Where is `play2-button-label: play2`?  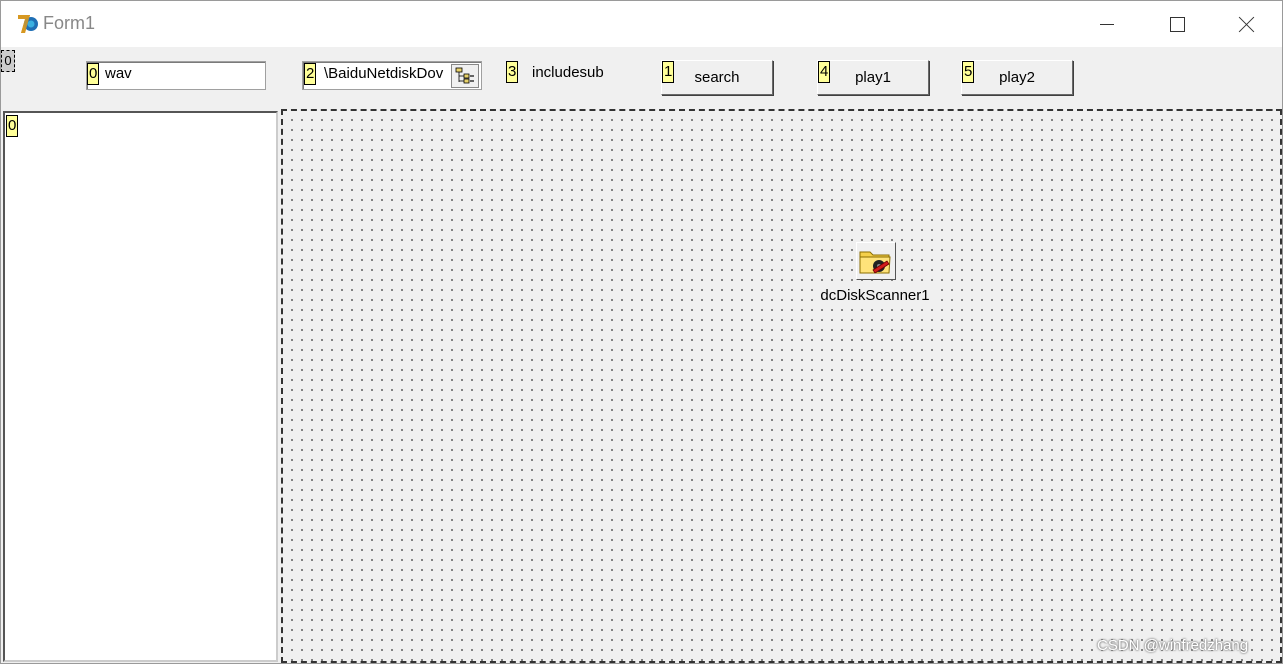 play2-button-label: play2 is located at coordinates (1017, 77).